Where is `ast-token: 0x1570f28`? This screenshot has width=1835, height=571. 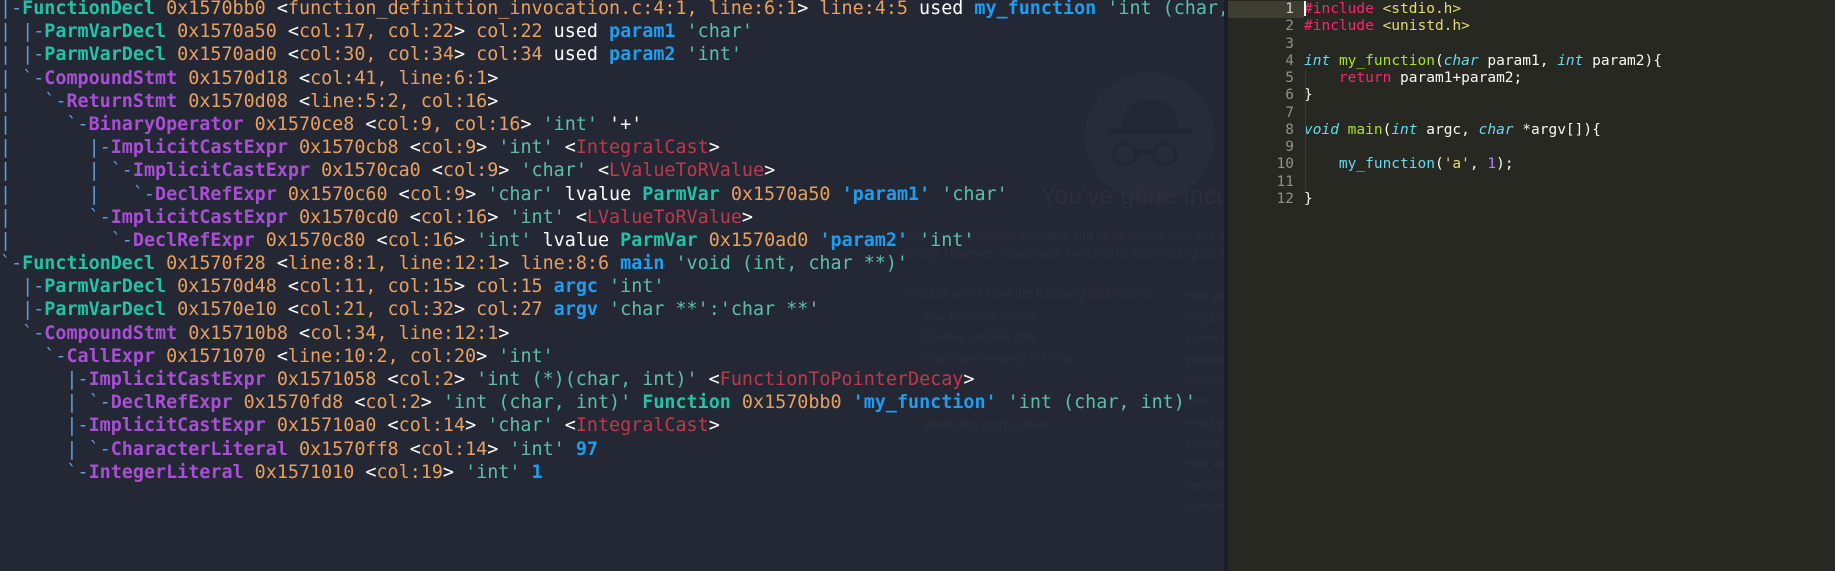
ast-token: 0x1570f28 is located at coordinates (216, 264).